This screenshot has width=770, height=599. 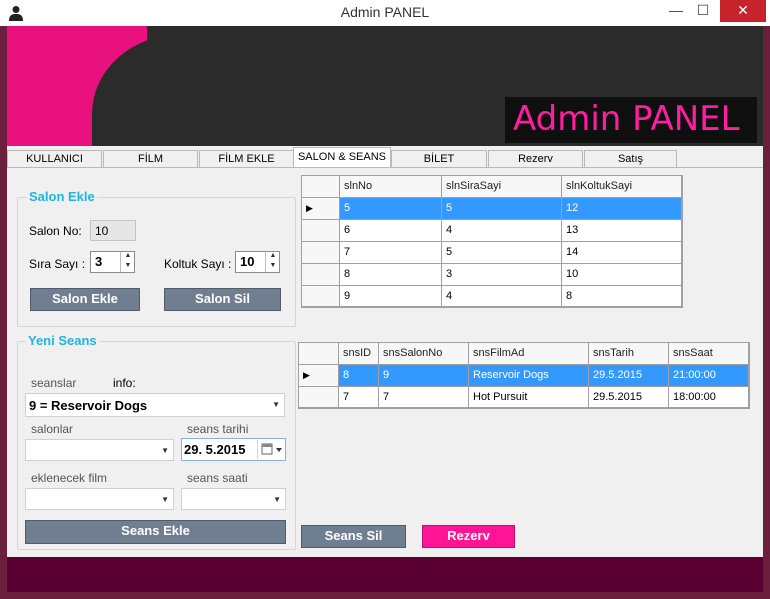 What do you see at coordinates (622, 187) in the screenshot?
I see `salon-col-header: slnKoltukSayi` at bounding box center [622, 187].